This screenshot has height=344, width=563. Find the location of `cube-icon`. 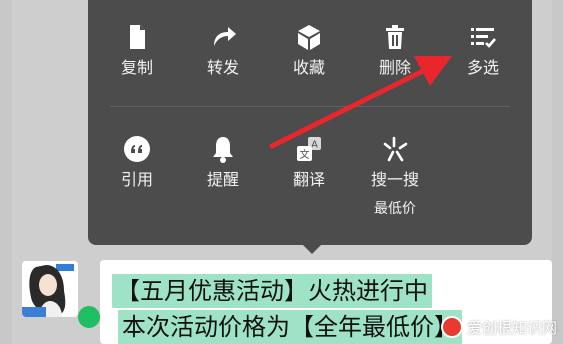

cube-icon is located at coordinates (309, 37).